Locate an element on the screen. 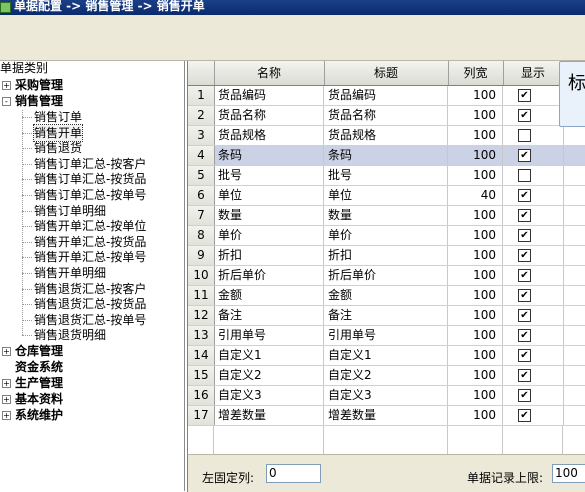  table-row: 16 自定义3 自定义3 100 ✔ is located at coordinates (386, 396).